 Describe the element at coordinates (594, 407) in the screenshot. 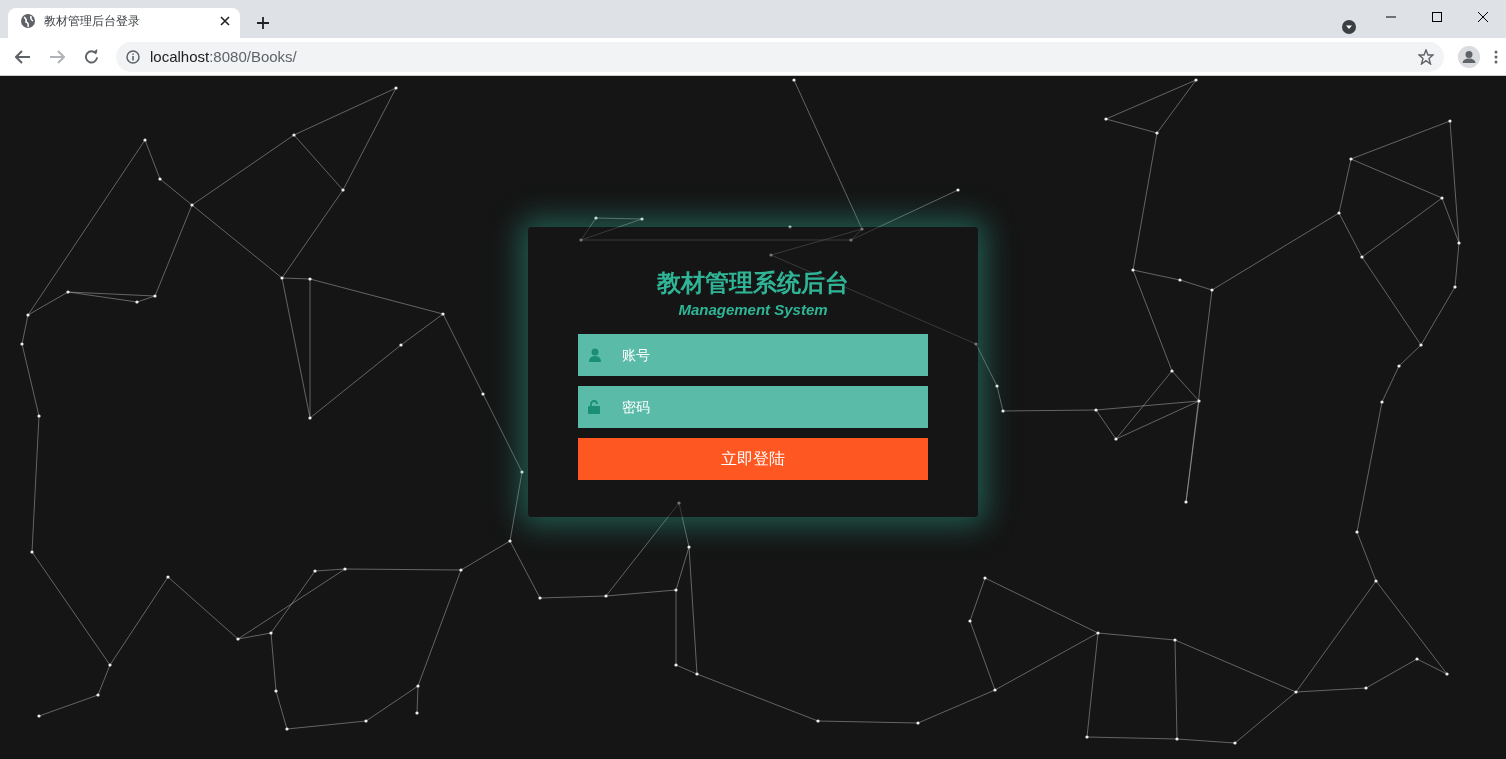

I see `lock-icon` at that location.